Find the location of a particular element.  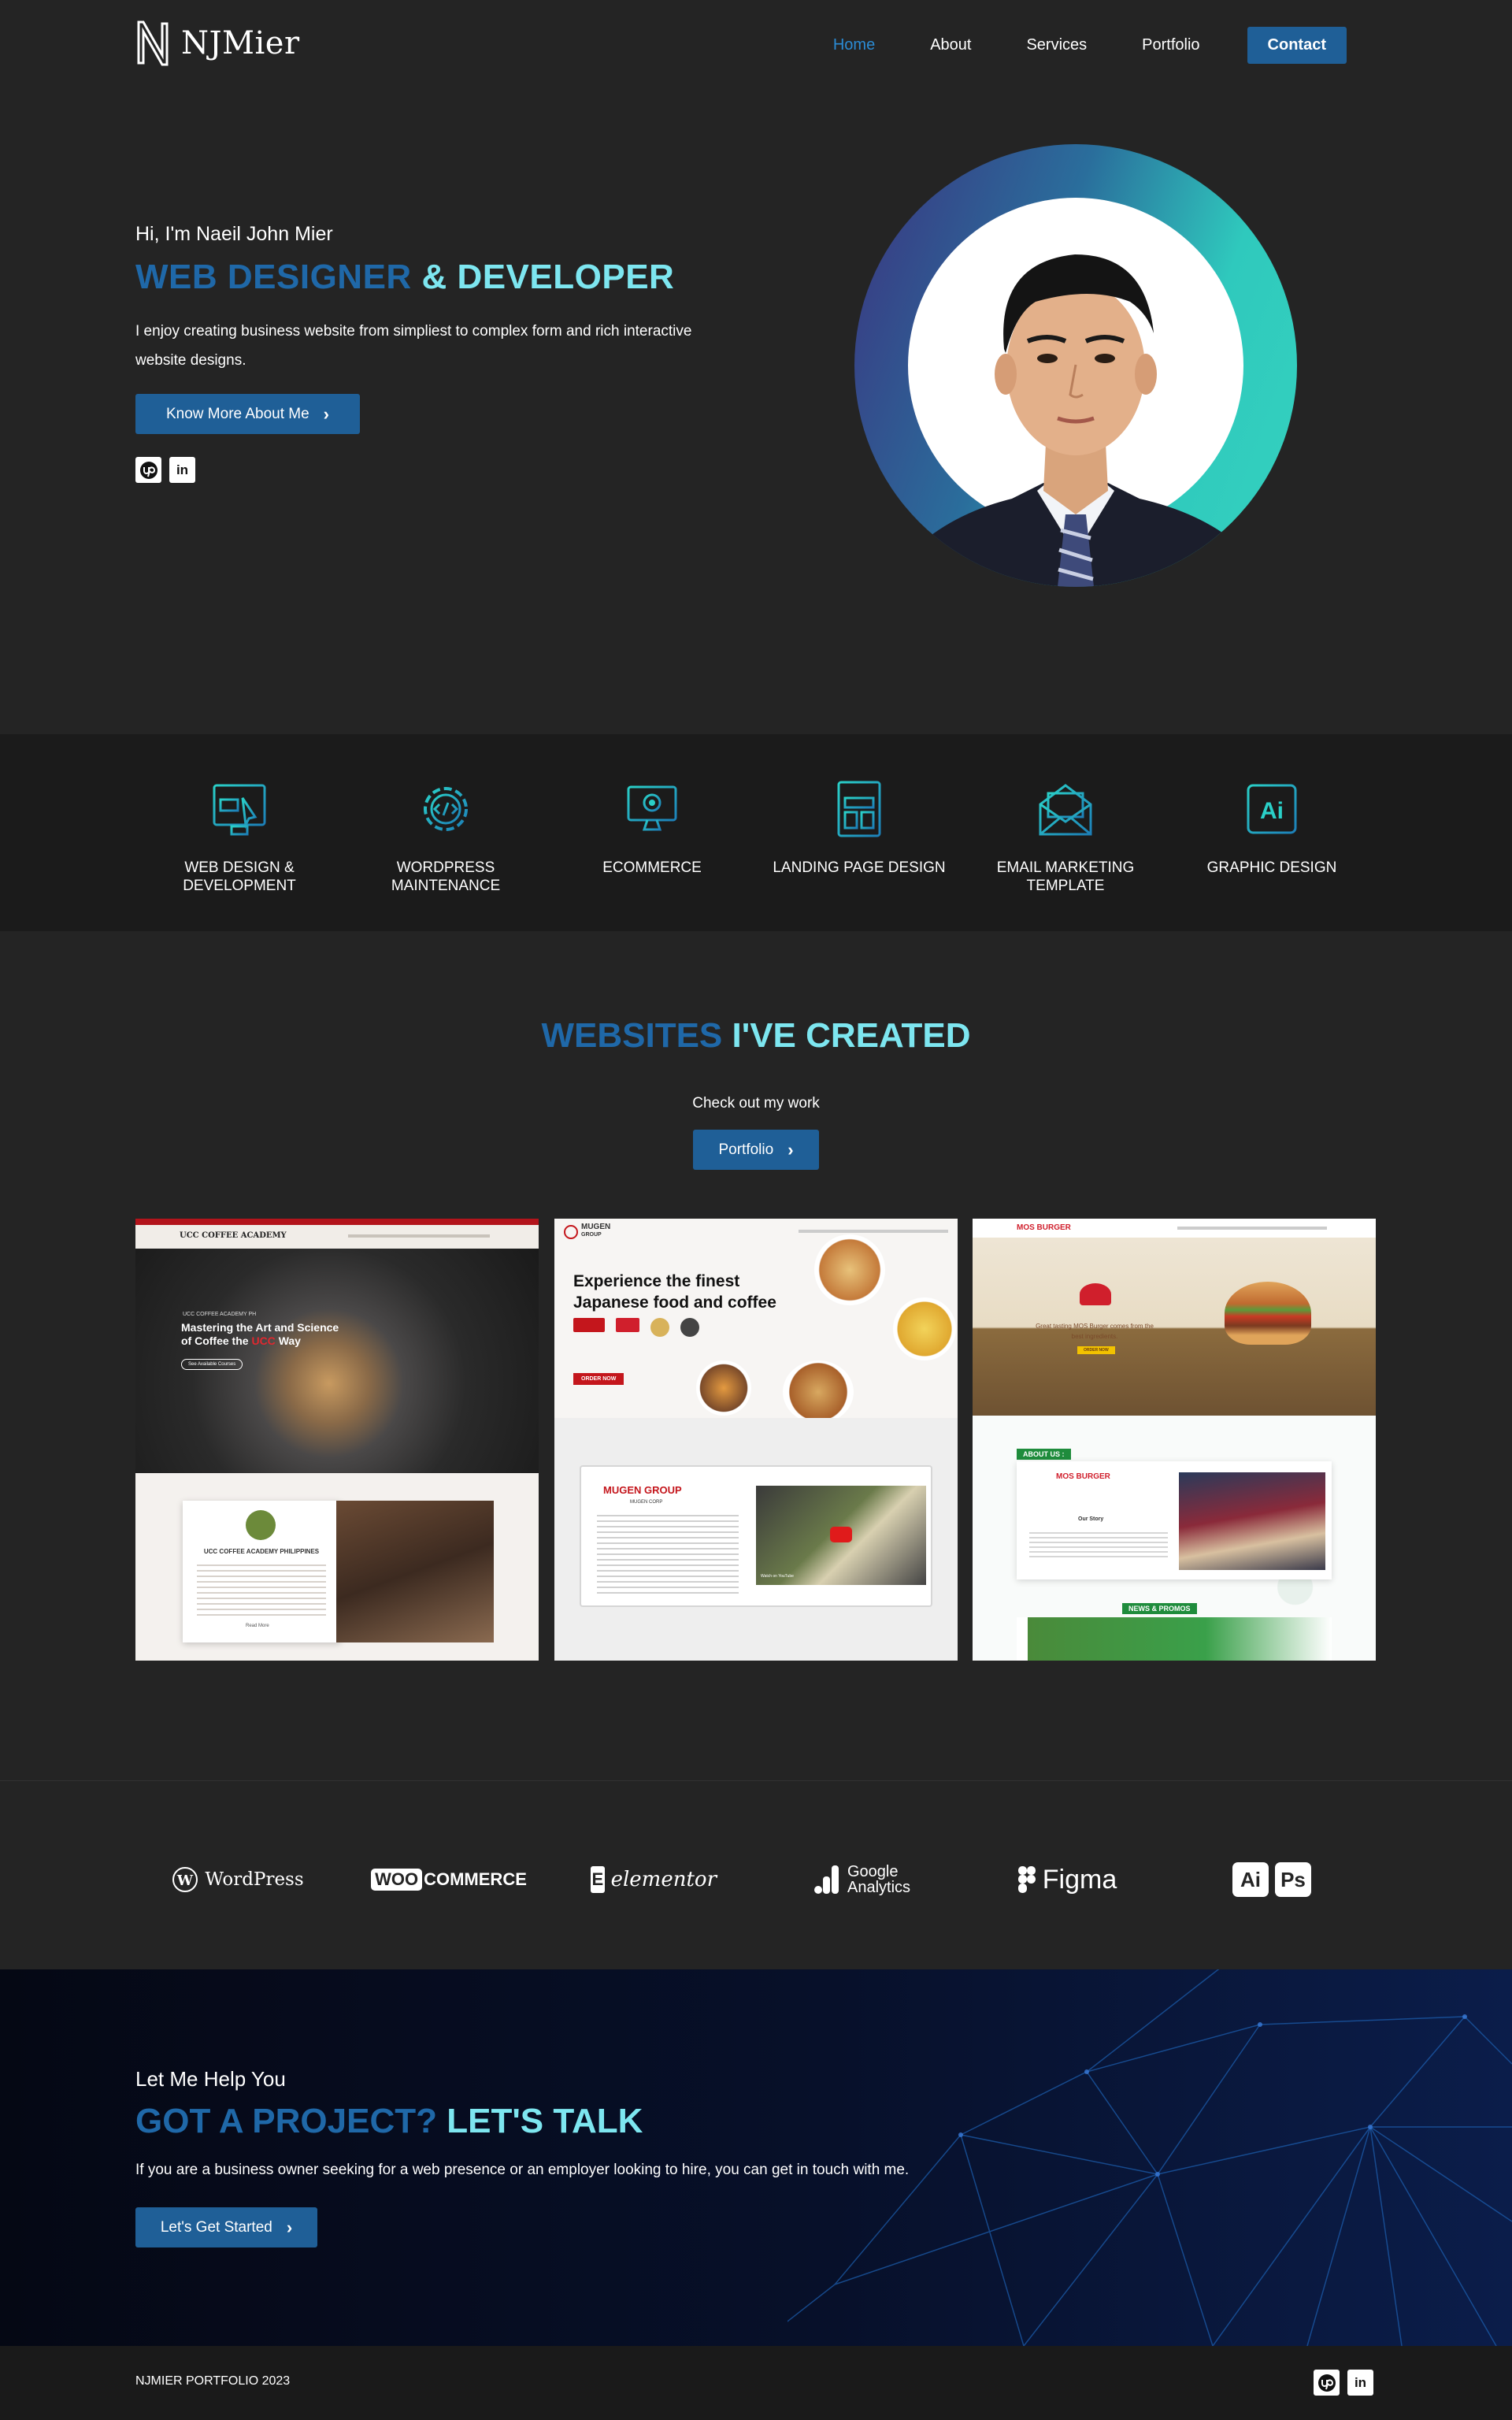

email-icon is located at coordinates (1065, 810).